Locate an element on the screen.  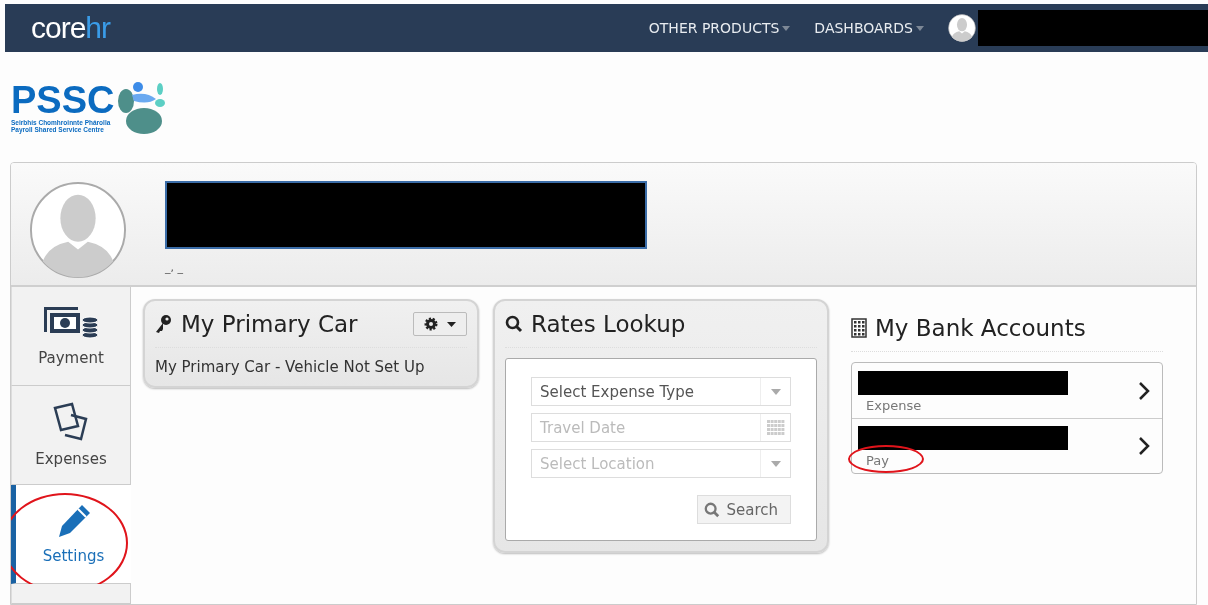
profile-subtitle: _, _ is located at coordinates (174, 267).